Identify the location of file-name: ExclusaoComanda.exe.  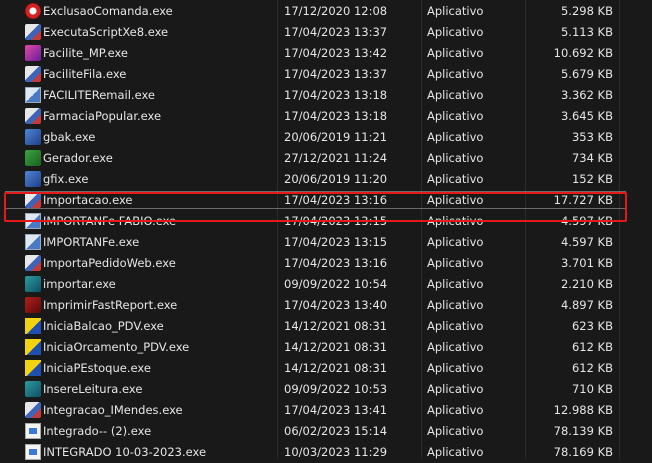
(108, 11).